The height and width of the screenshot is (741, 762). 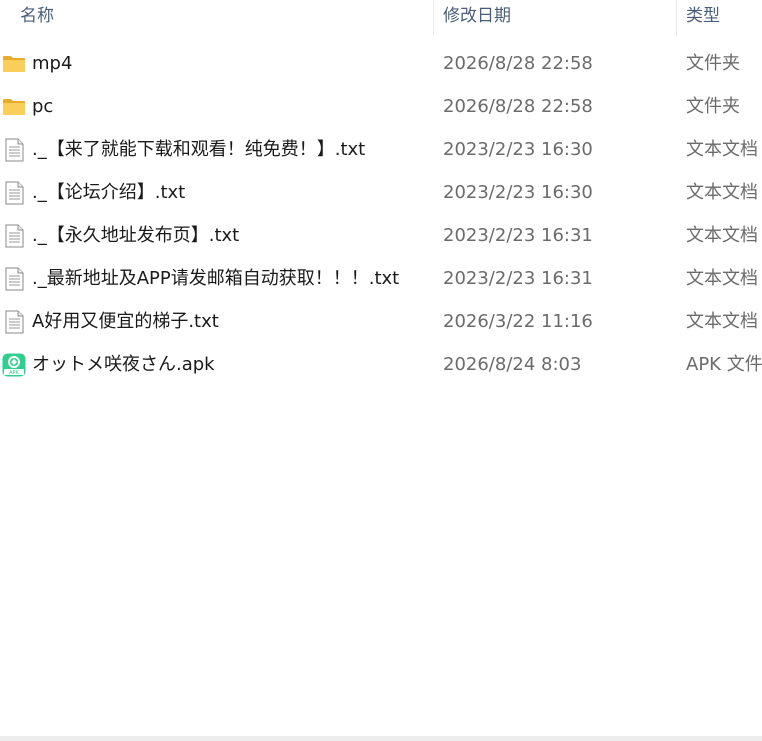 What do you see at coordinates (518, 321) in the screenshot?
I see `file-modified-date: 2026/3/22 11:16` at bounding box center [518, 321].